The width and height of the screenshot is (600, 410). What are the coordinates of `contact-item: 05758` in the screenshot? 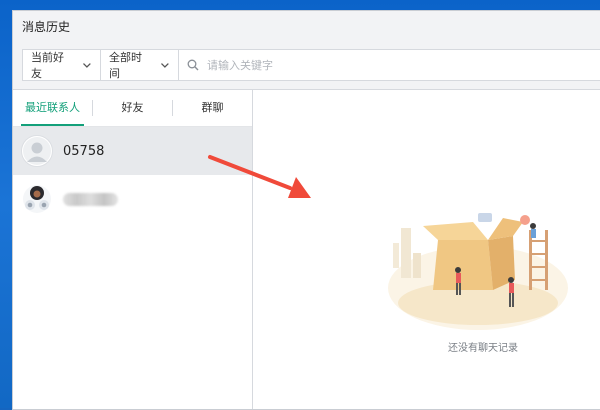 It's located at (132, 151).